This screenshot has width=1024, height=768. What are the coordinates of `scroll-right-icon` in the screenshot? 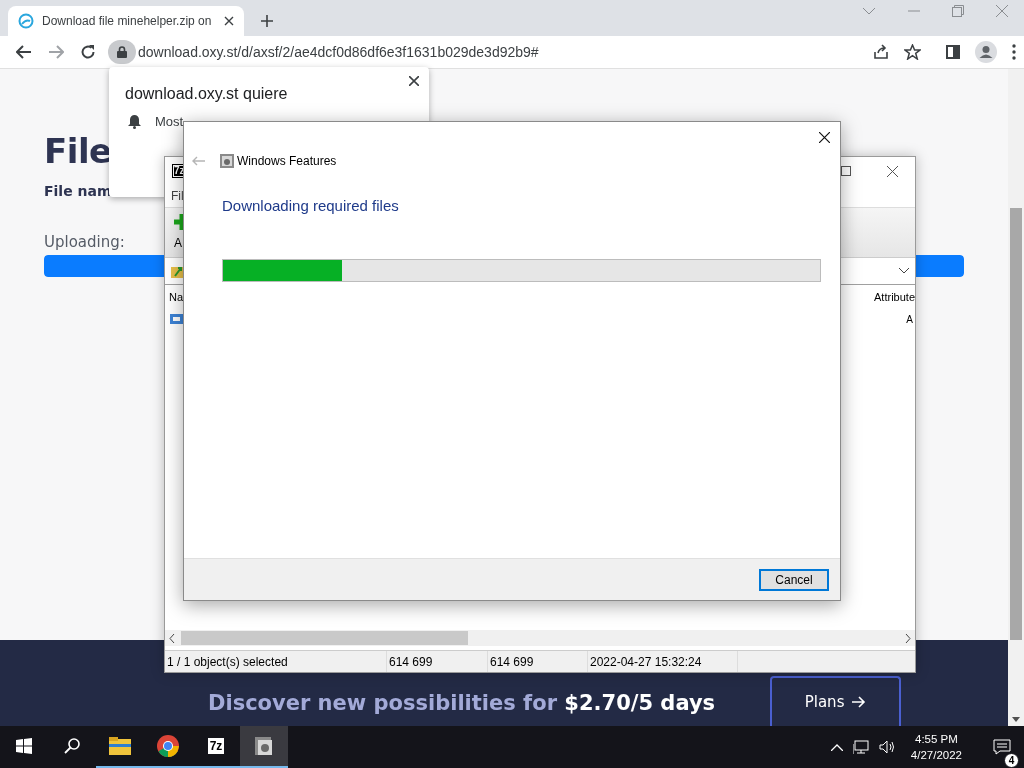 It's located at (908, 638).